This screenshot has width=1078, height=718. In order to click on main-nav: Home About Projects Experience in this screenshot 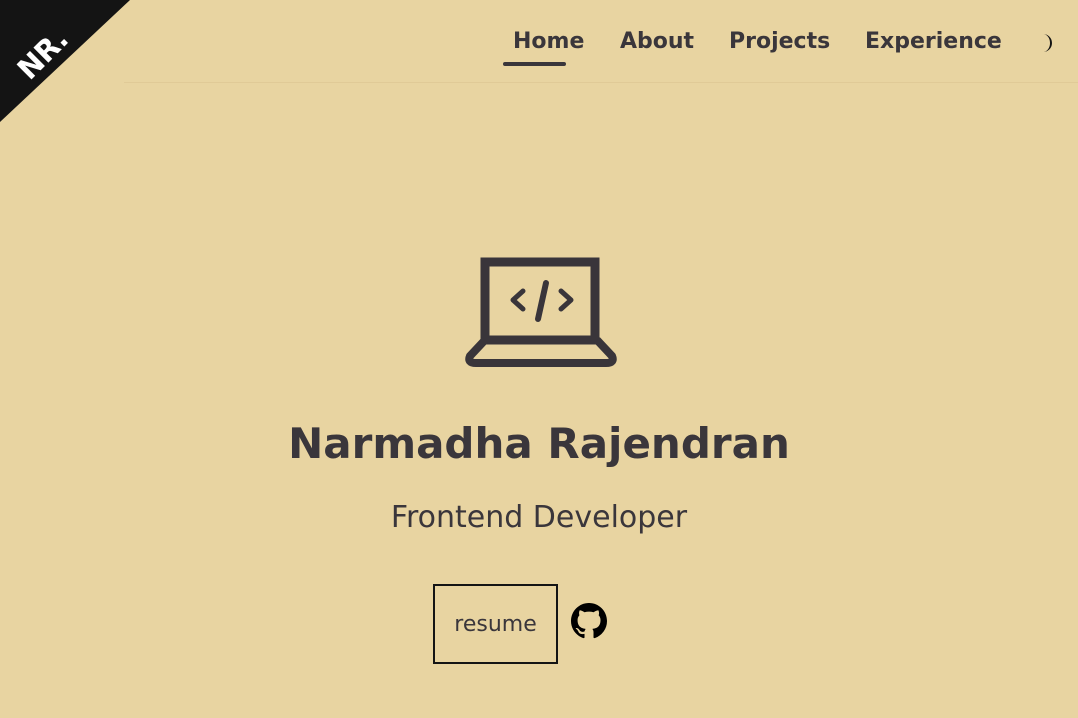, I will do `click(539, 46)`.